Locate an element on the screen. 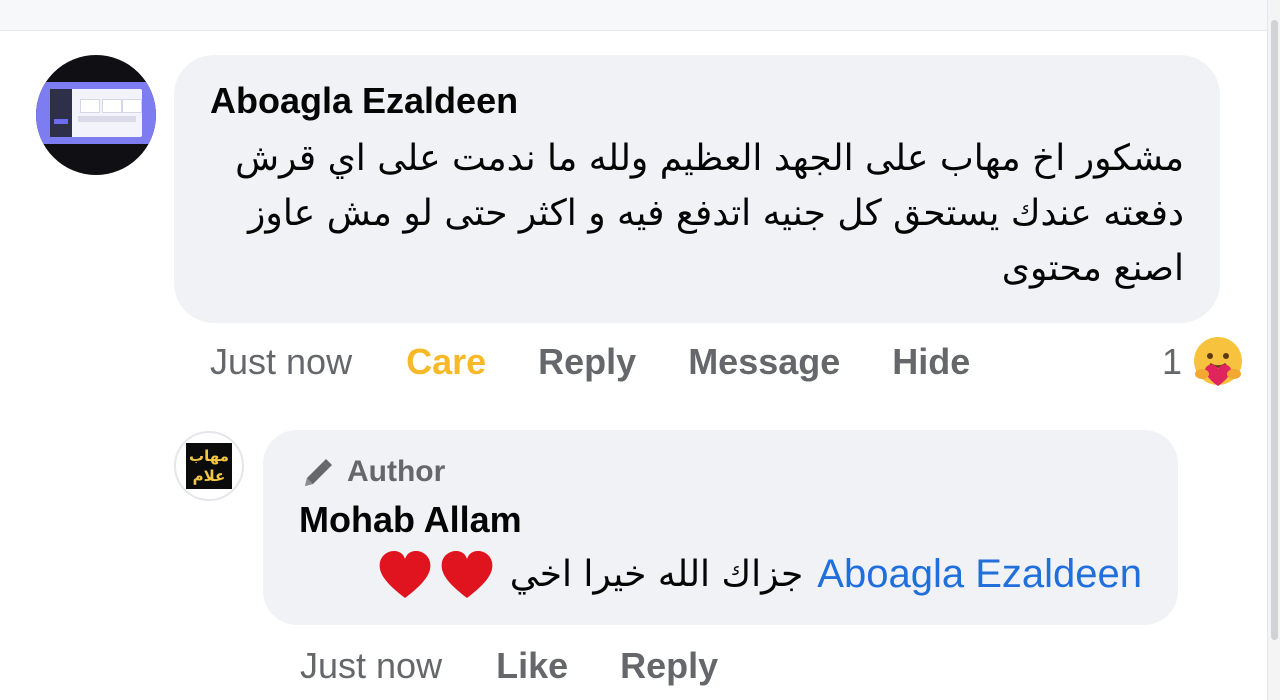 This screenshot has height=700, width=1280. scrollbar is located at coordinates (1273, 350).